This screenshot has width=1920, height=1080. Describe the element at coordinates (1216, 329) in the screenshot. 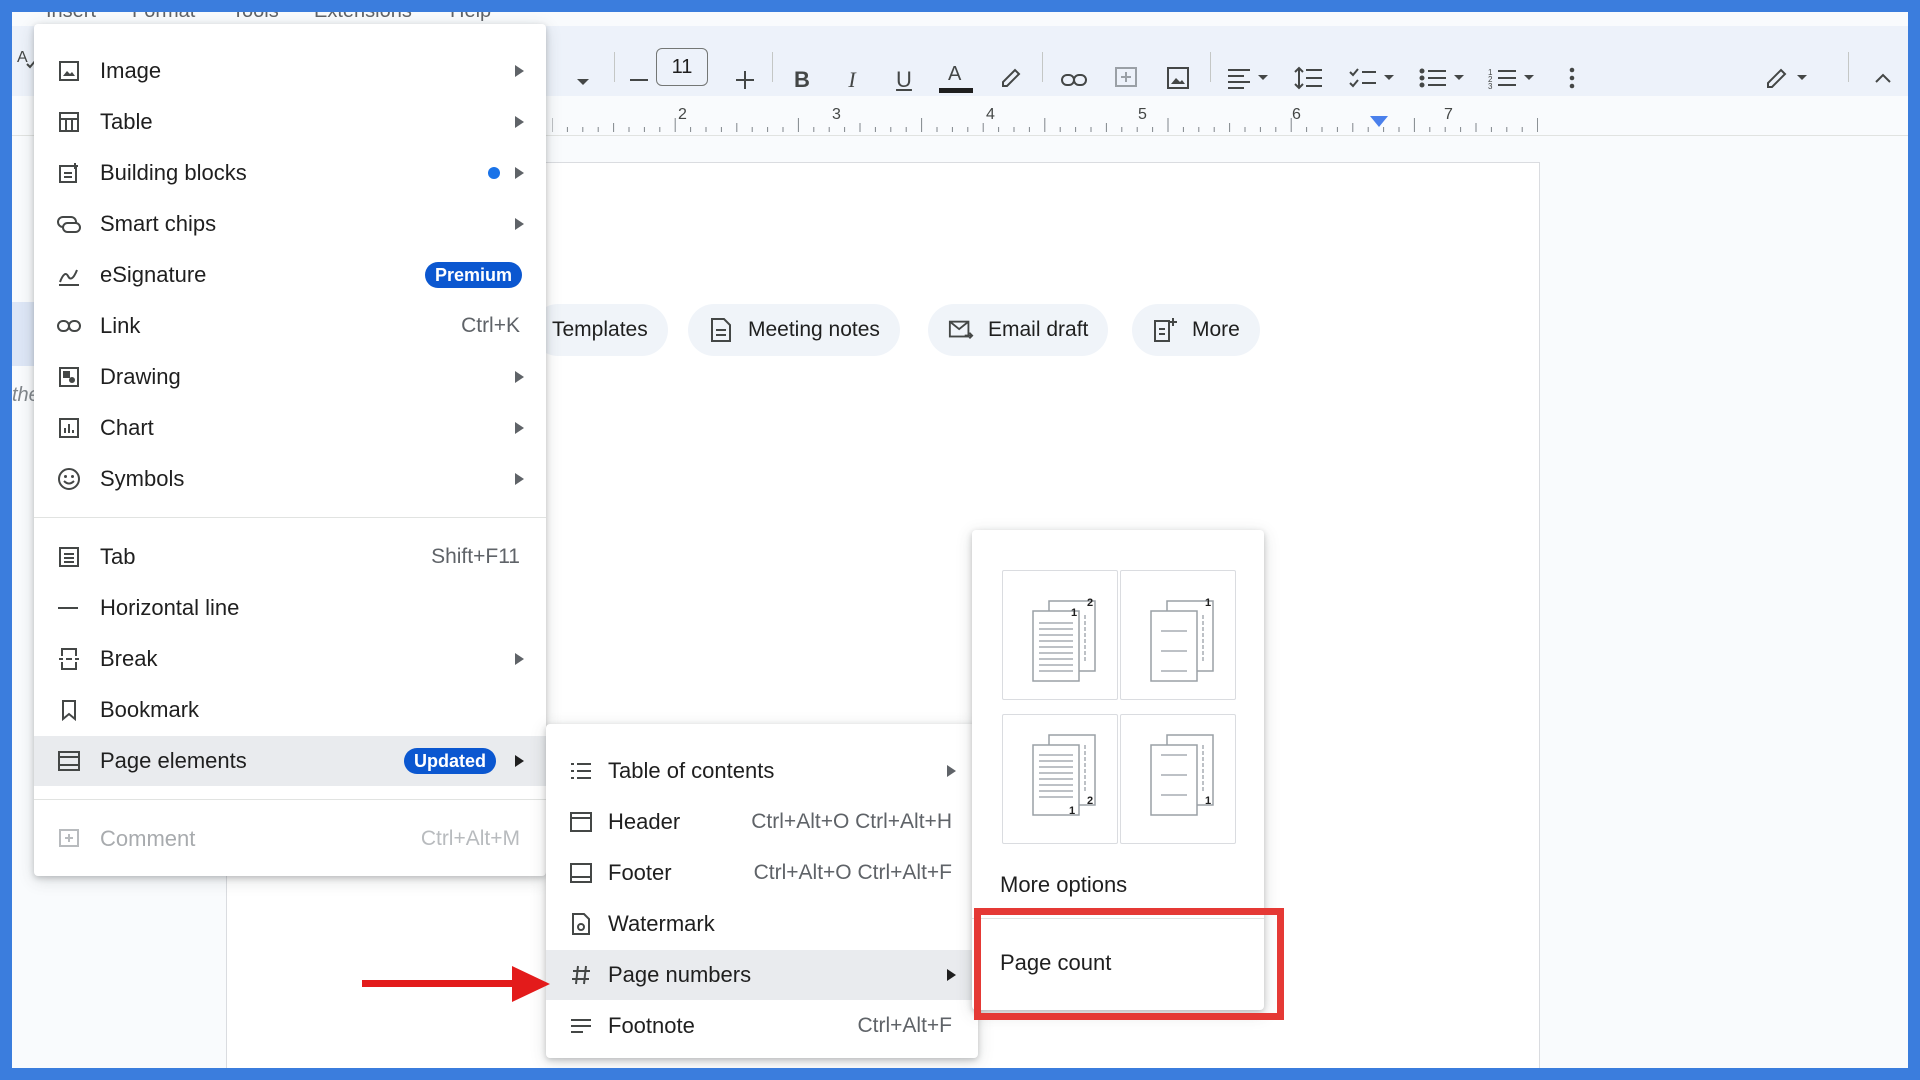

I see `more-chip-label: More` at that location.